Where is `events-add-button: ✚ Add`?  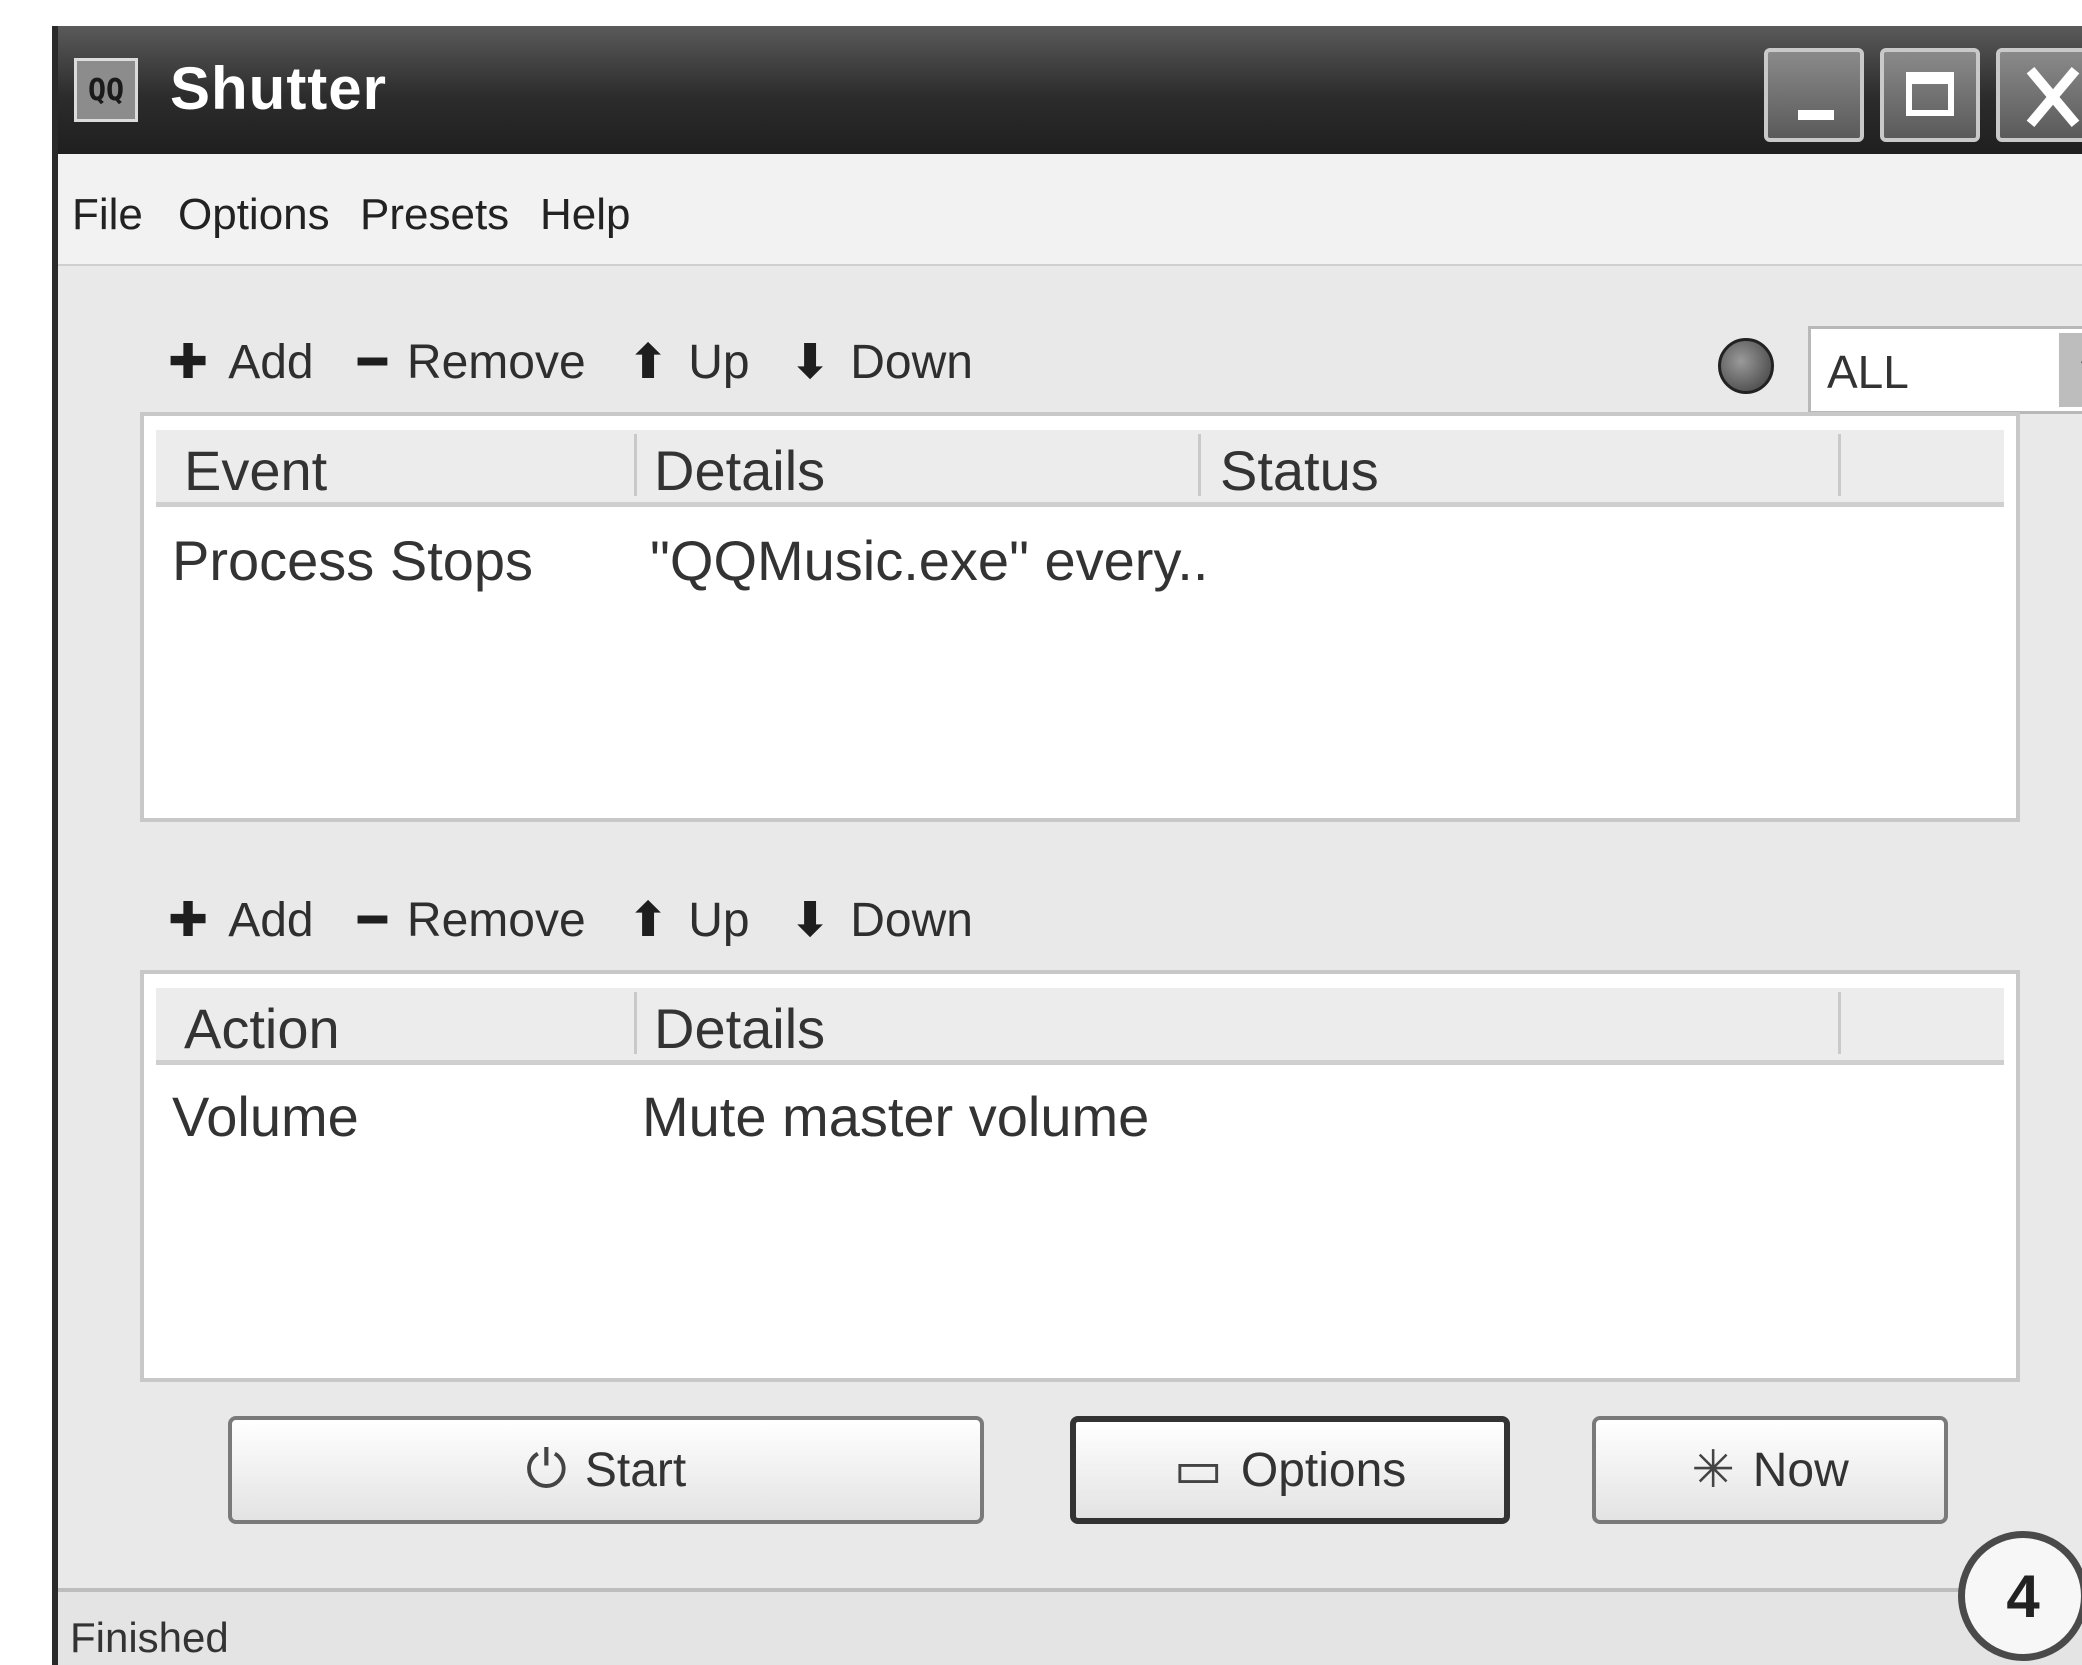
events-add-button: ✚ Add is located at coordinates (241, 362).